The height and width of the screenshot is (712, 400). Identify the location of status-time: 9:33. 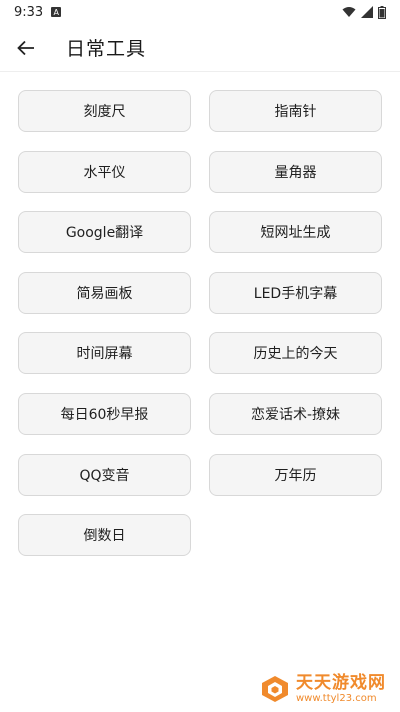
(29, 12).